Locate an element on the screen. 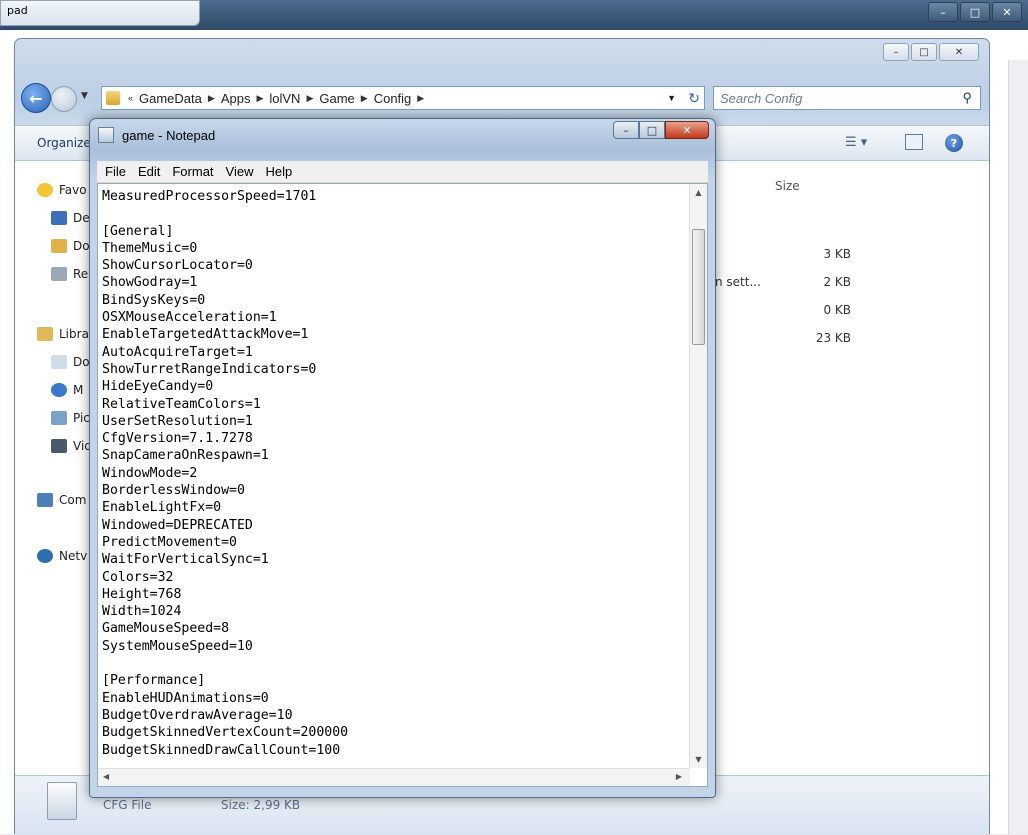  menu-edit: Edit is located at coordinates (149, 171).